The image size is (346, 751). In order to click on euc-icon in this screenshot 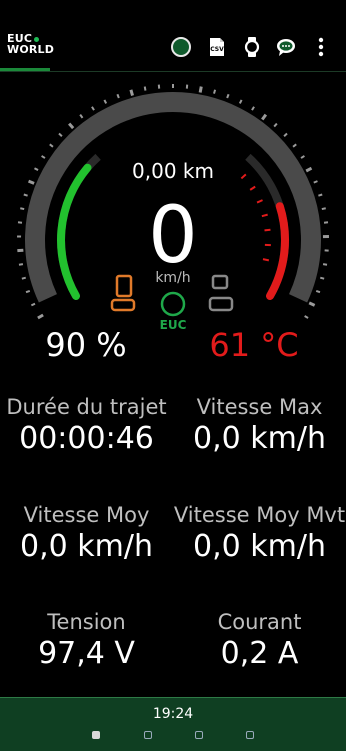, I will do `click(173, 304)`.